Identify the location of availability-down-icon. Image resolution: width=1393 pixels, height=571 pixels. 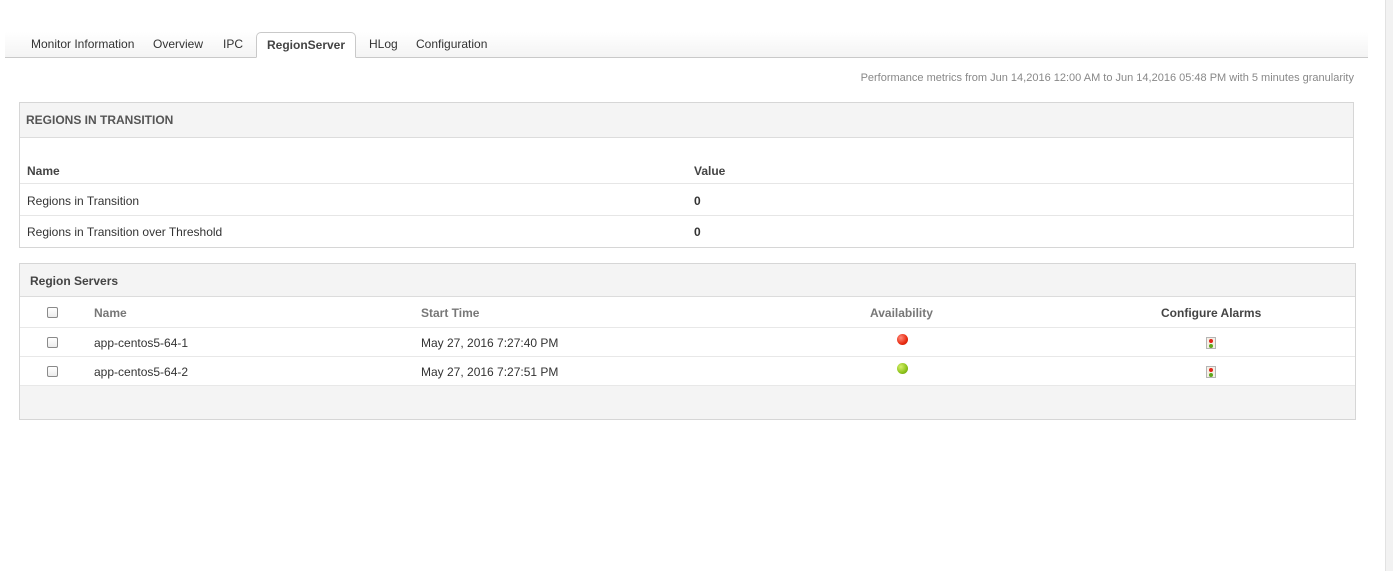
(902, 339).